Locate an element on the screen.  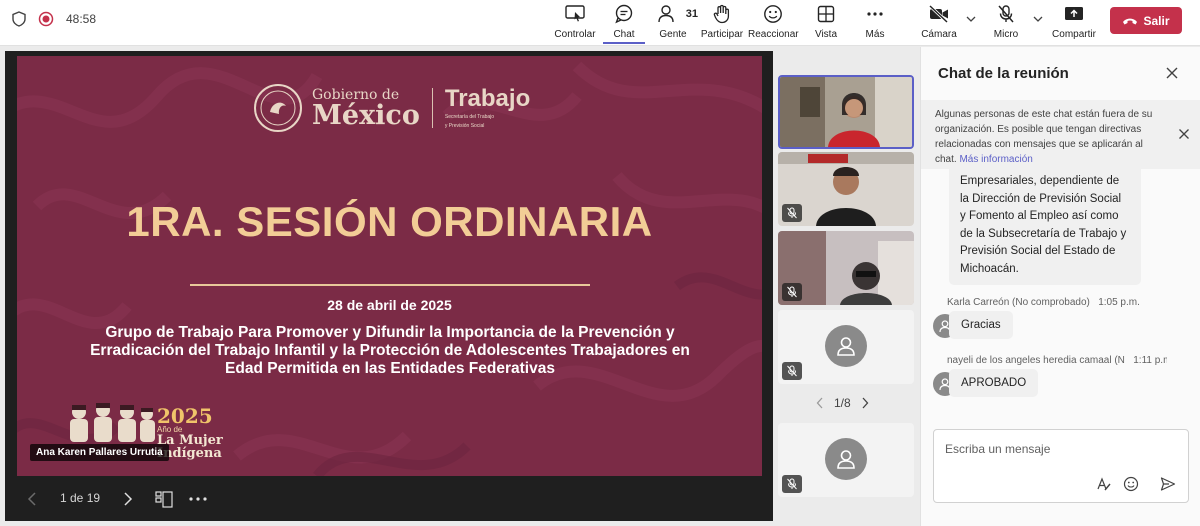
slide-thumbnails-icon is located at coordinates (164, 499).